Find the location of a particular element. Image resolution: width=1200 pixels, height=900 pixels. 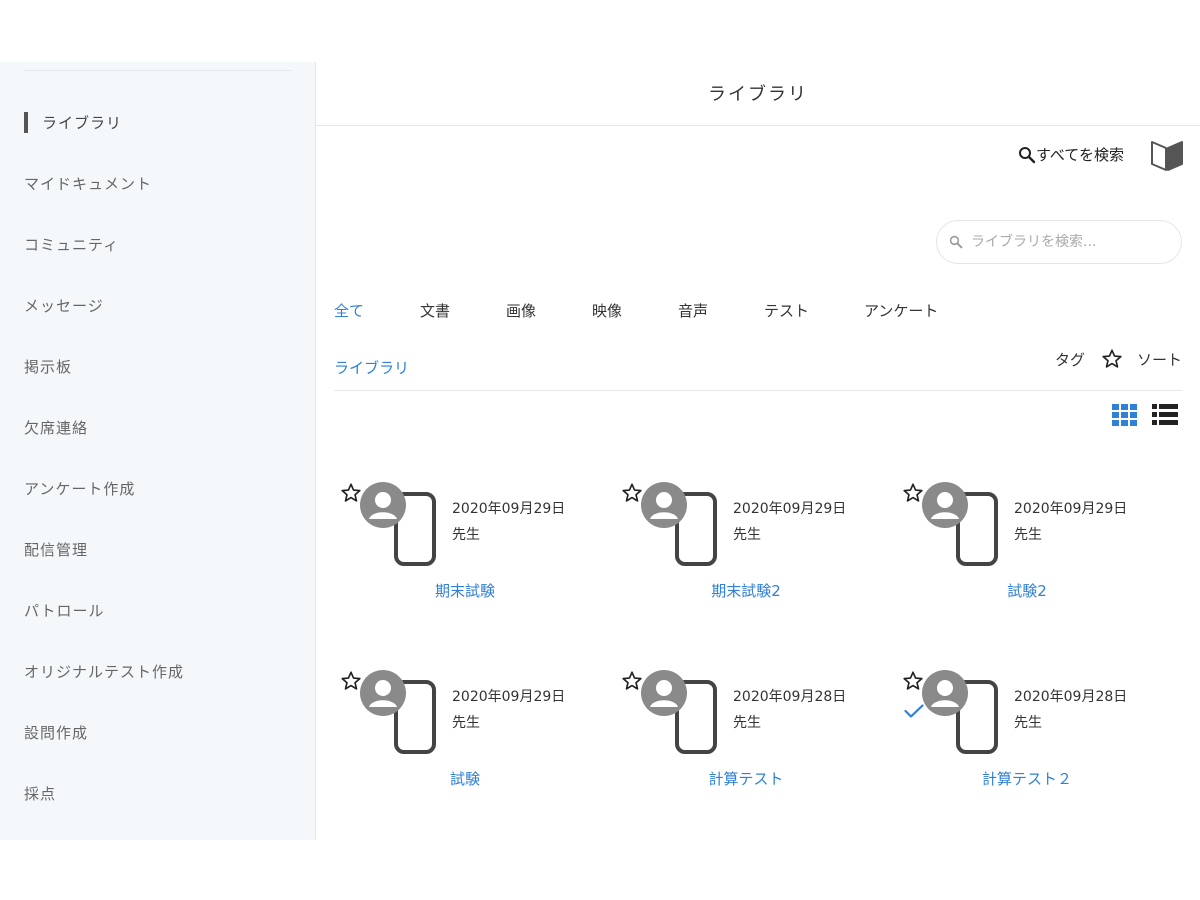

list-view-icon is located at coordinates (1165, 415).